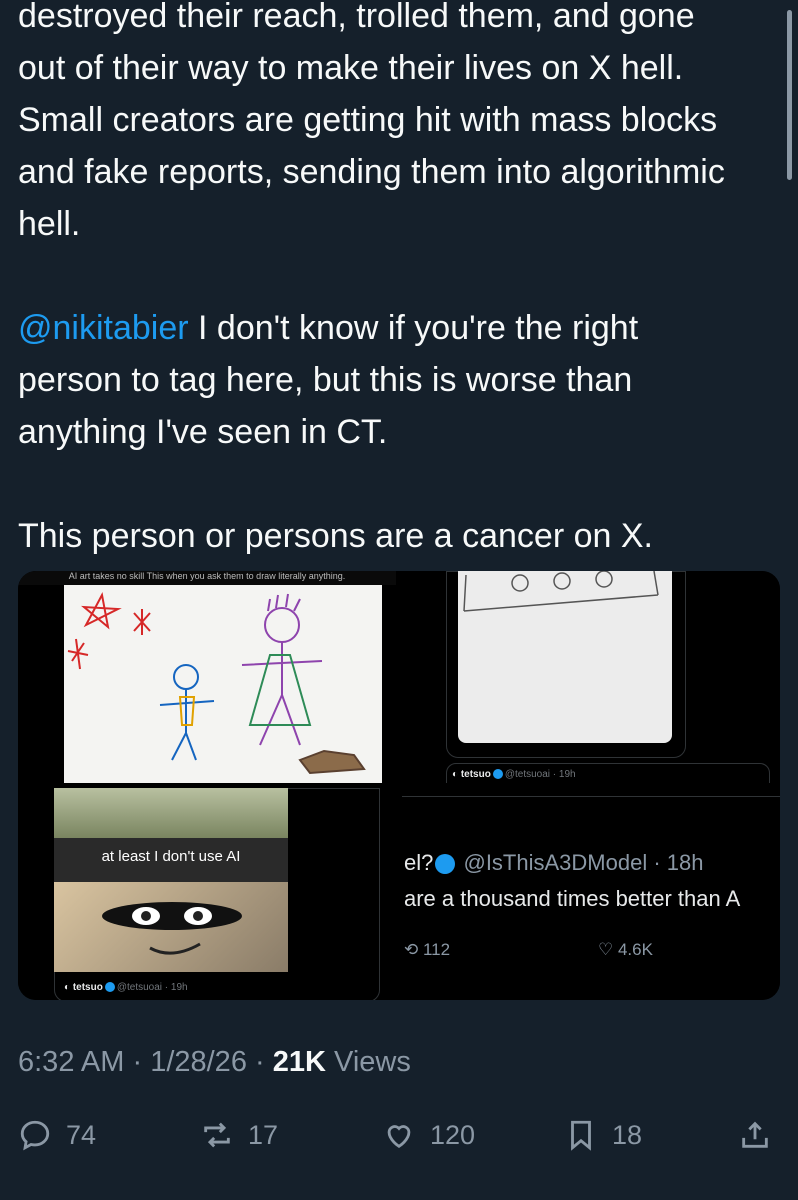 This screenshot has height=1200, width=798. Describe the element at coordinates (428, 1135) in the screenshot. I see `like-button: 120` at that location.